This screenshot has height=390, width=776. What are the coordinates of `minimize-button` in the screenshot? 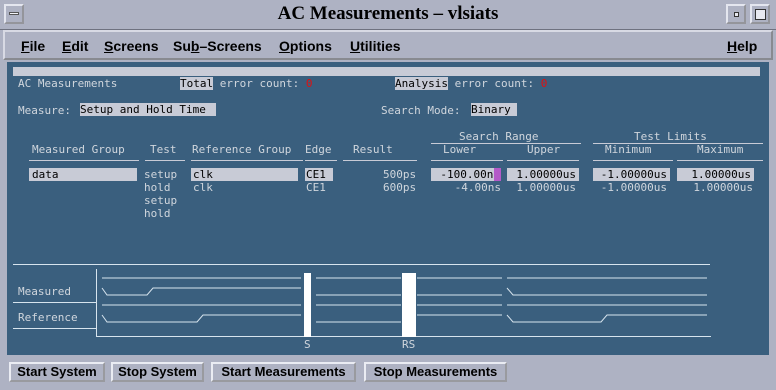 It's located at (736, 14).